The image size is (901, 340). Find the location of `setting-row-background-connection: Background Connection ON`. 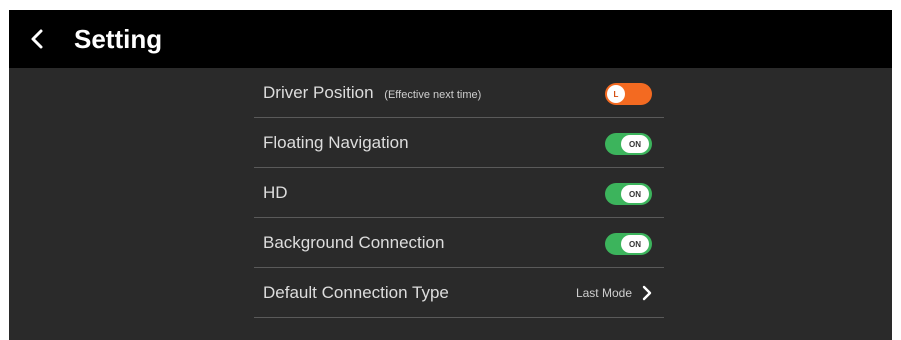

setting-row-background-connection: Background Connection ON is located at coordinates (459, 243).